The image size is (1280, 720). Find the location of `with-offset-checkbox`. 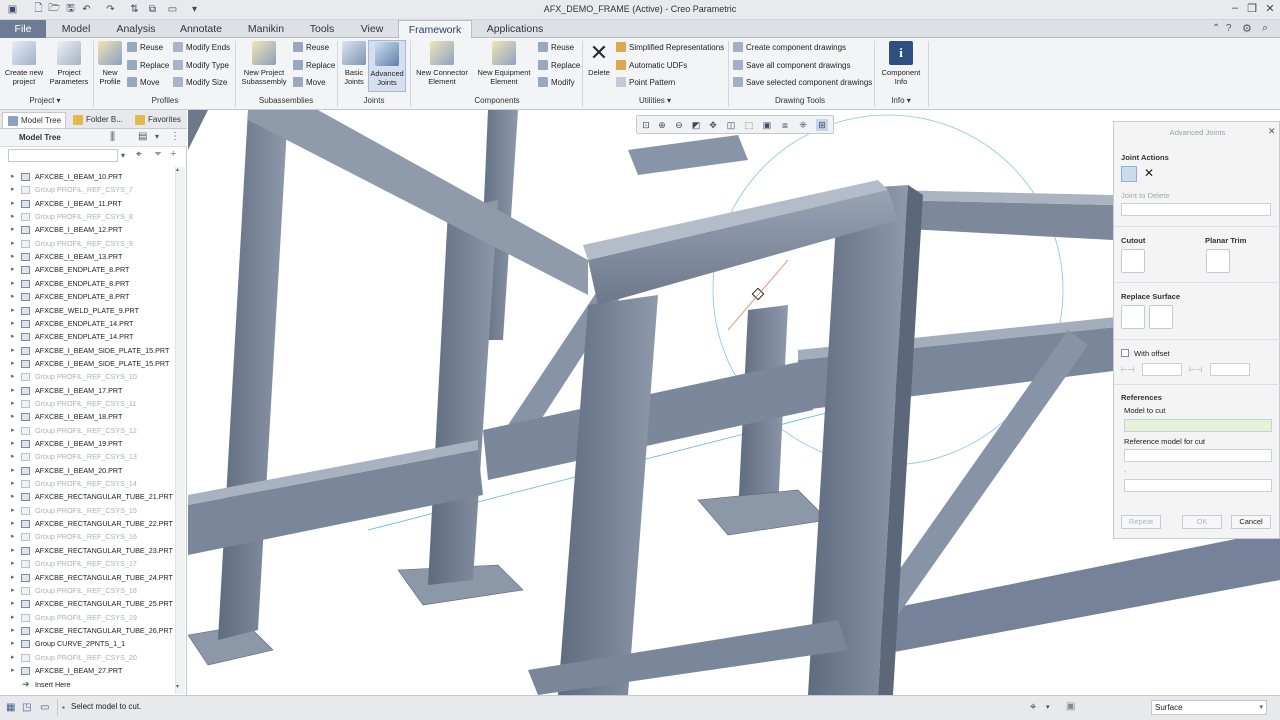

with-offset-checkbox is located at coordinates (1125, 353).